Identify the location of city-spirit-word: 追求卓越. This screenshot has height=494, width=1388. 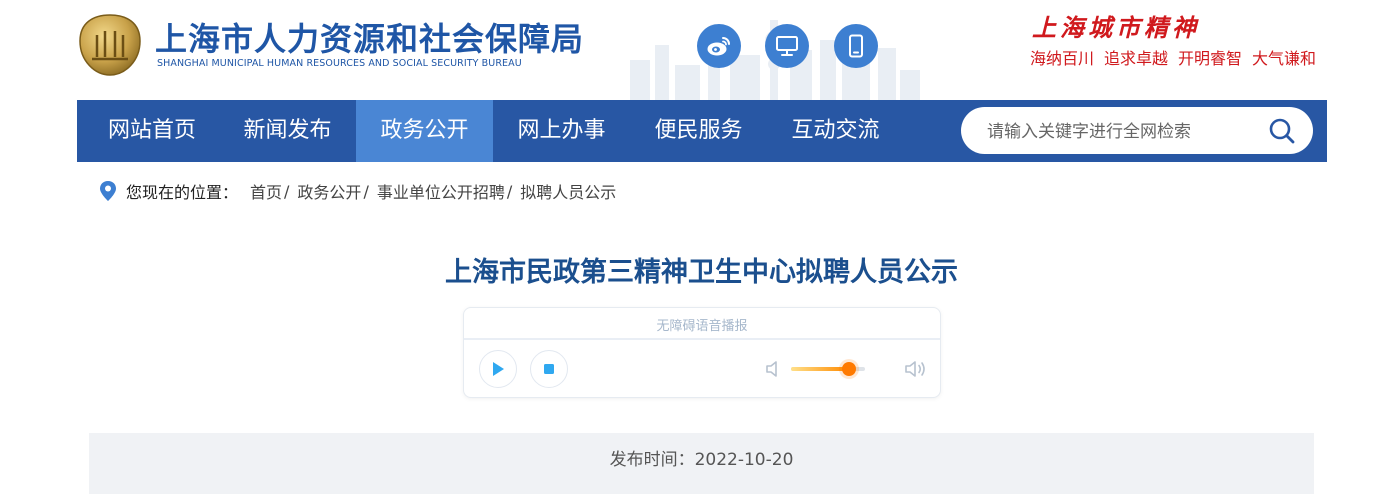
(1136, 58).